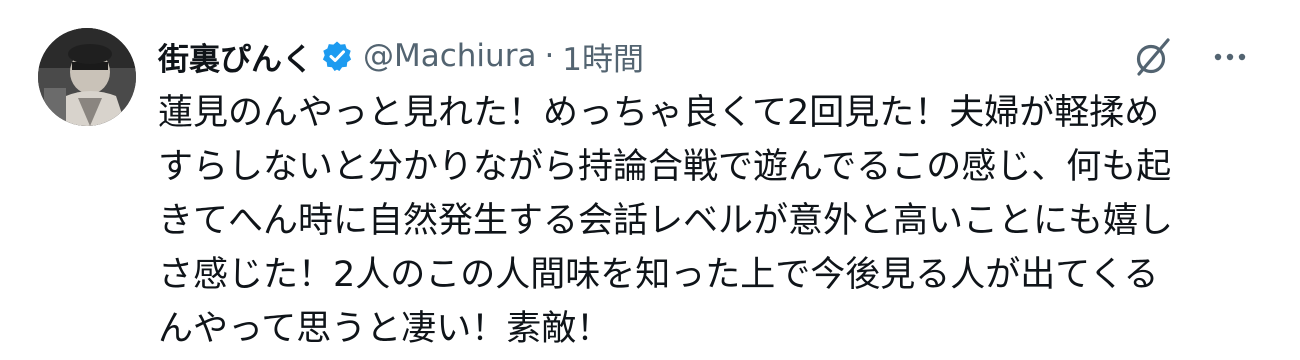 This screenshot has height=360, width=1300. I want to click on tweet-text-line: きてへん時に自然発生する会話レベルが意外と高いことにも嬉し, so click(666, 221).